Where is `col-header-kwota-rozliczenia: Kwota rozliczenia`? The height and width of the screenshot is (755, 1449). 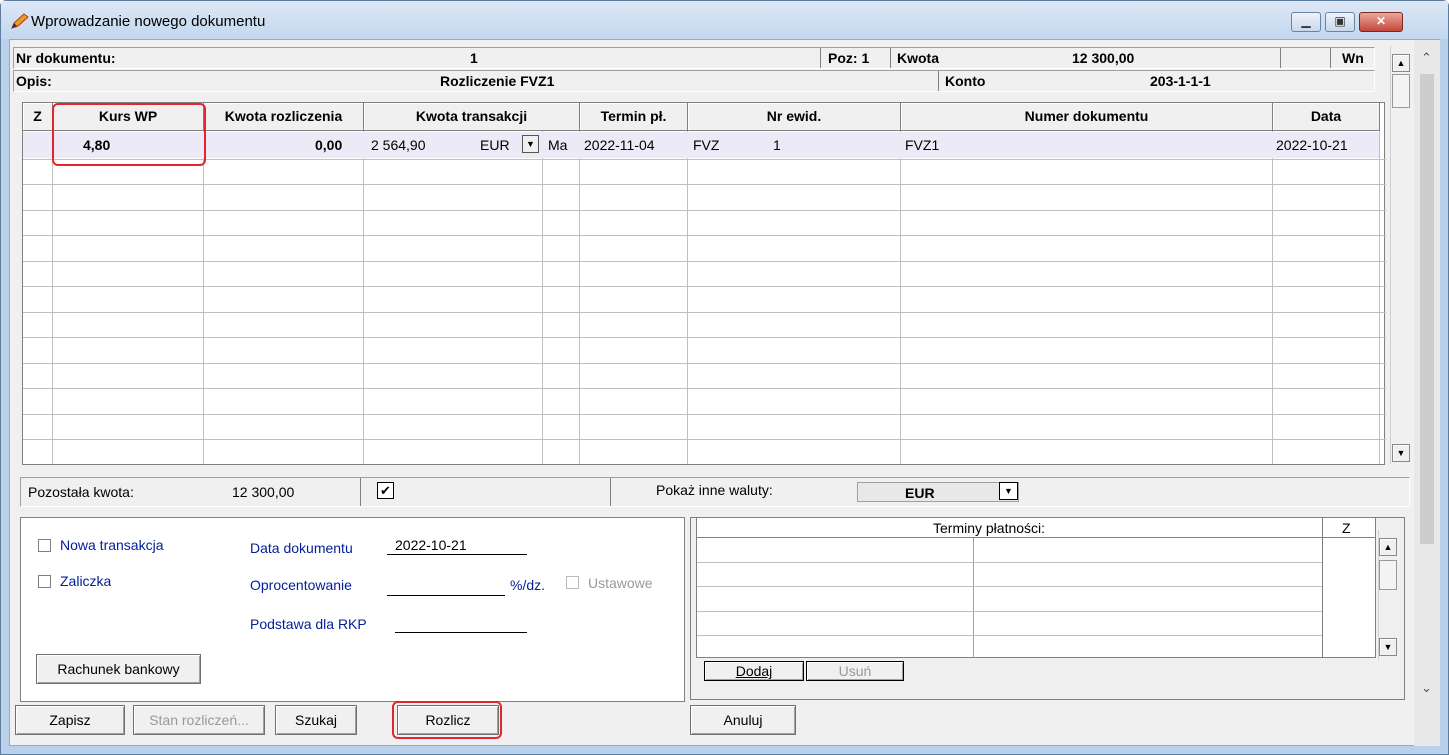 col-header-kwota-rozliczenia: Kwota rozliczenia is located at coordinates (284, 117).